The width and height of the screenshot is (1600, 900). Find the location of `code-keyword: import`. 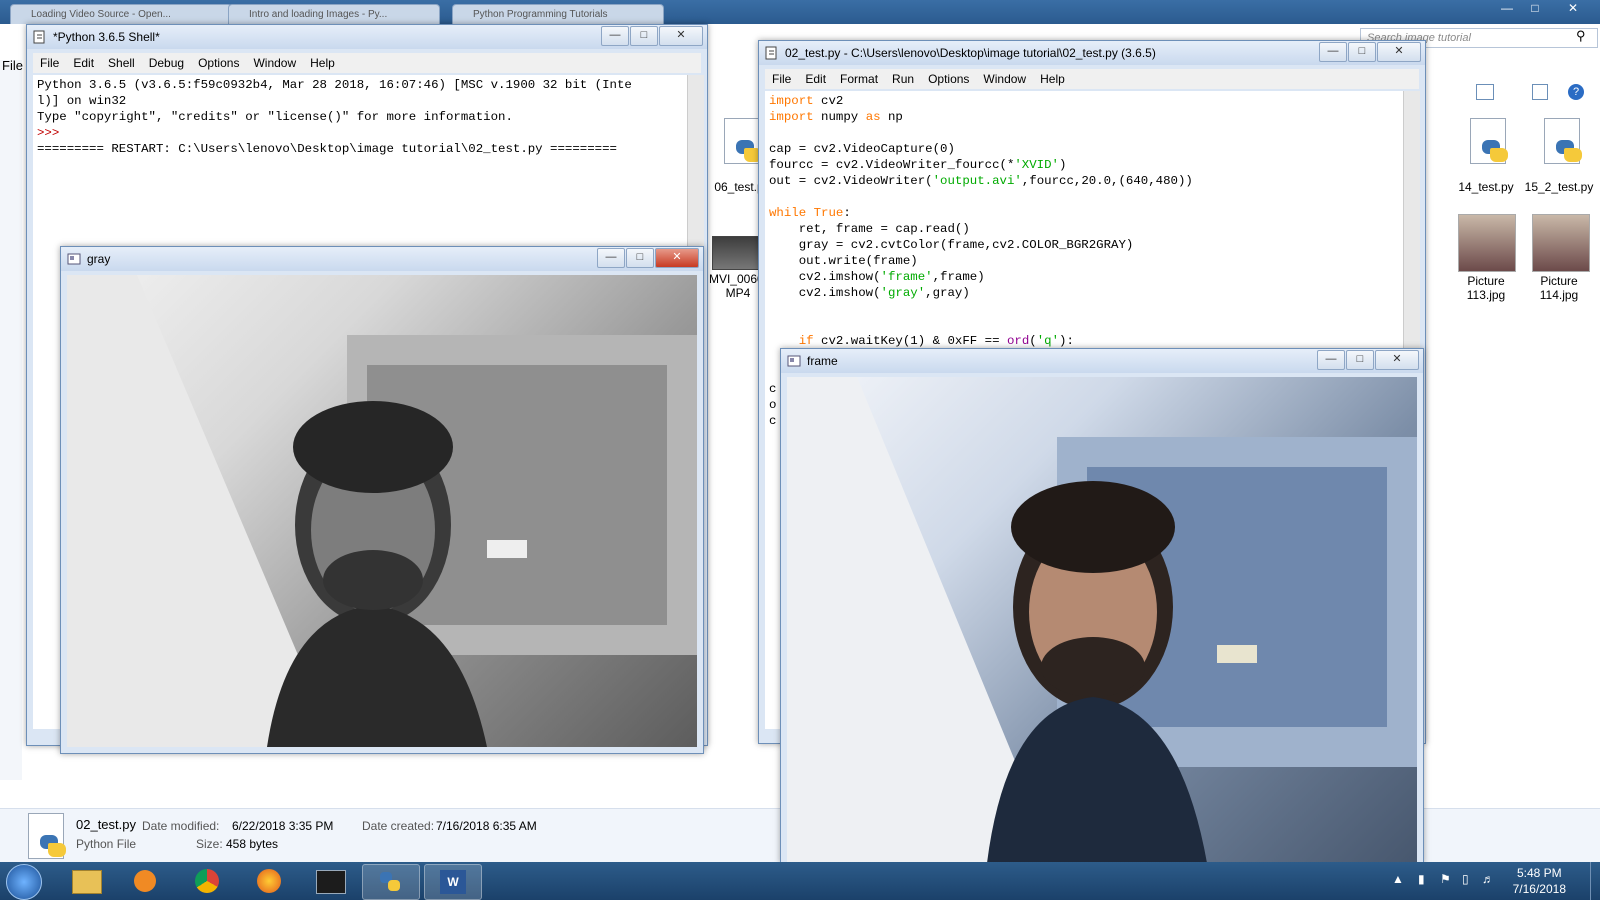

code-keyword: import is located at coordinates (791, 117).